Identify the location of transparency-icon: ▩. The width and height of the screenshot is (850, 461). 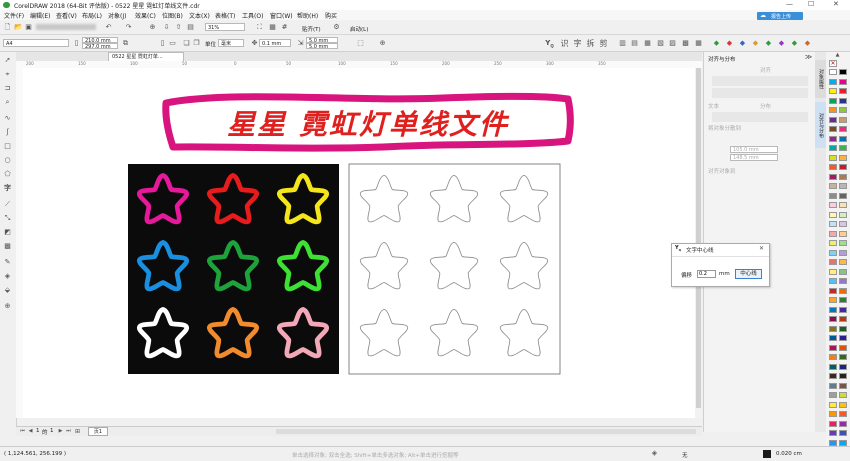
(7, 246).